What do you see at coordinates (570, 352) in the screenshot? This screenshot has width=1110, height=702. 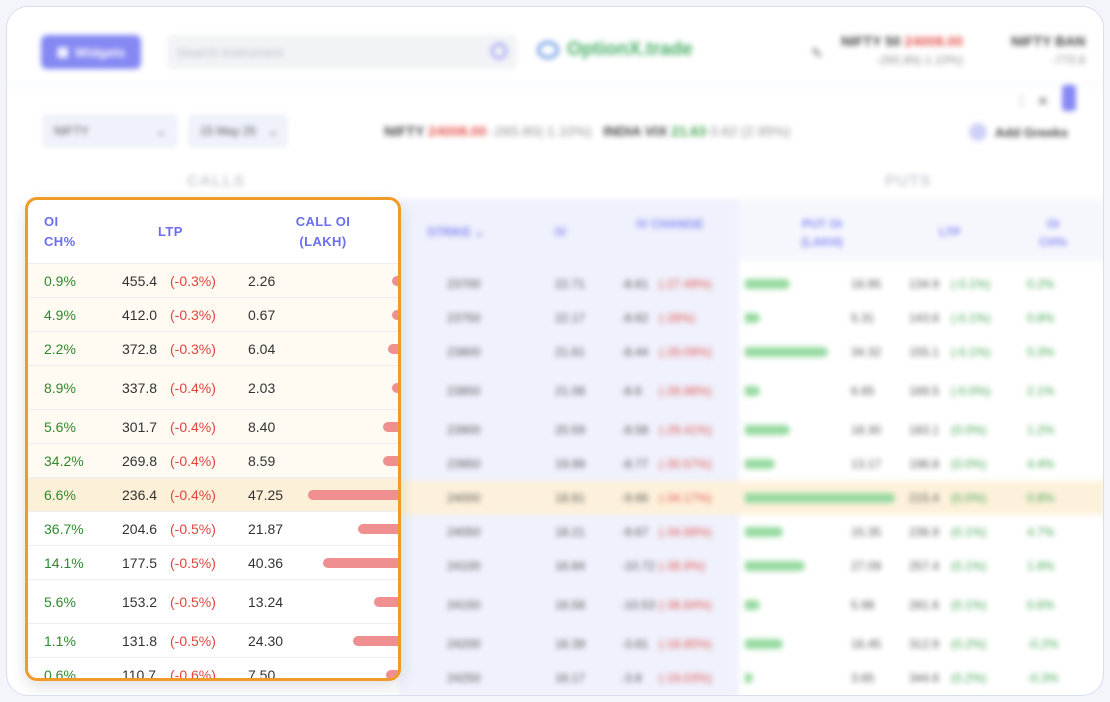 I see `iv-cell: 21.61` at bounding box center [570, 352].